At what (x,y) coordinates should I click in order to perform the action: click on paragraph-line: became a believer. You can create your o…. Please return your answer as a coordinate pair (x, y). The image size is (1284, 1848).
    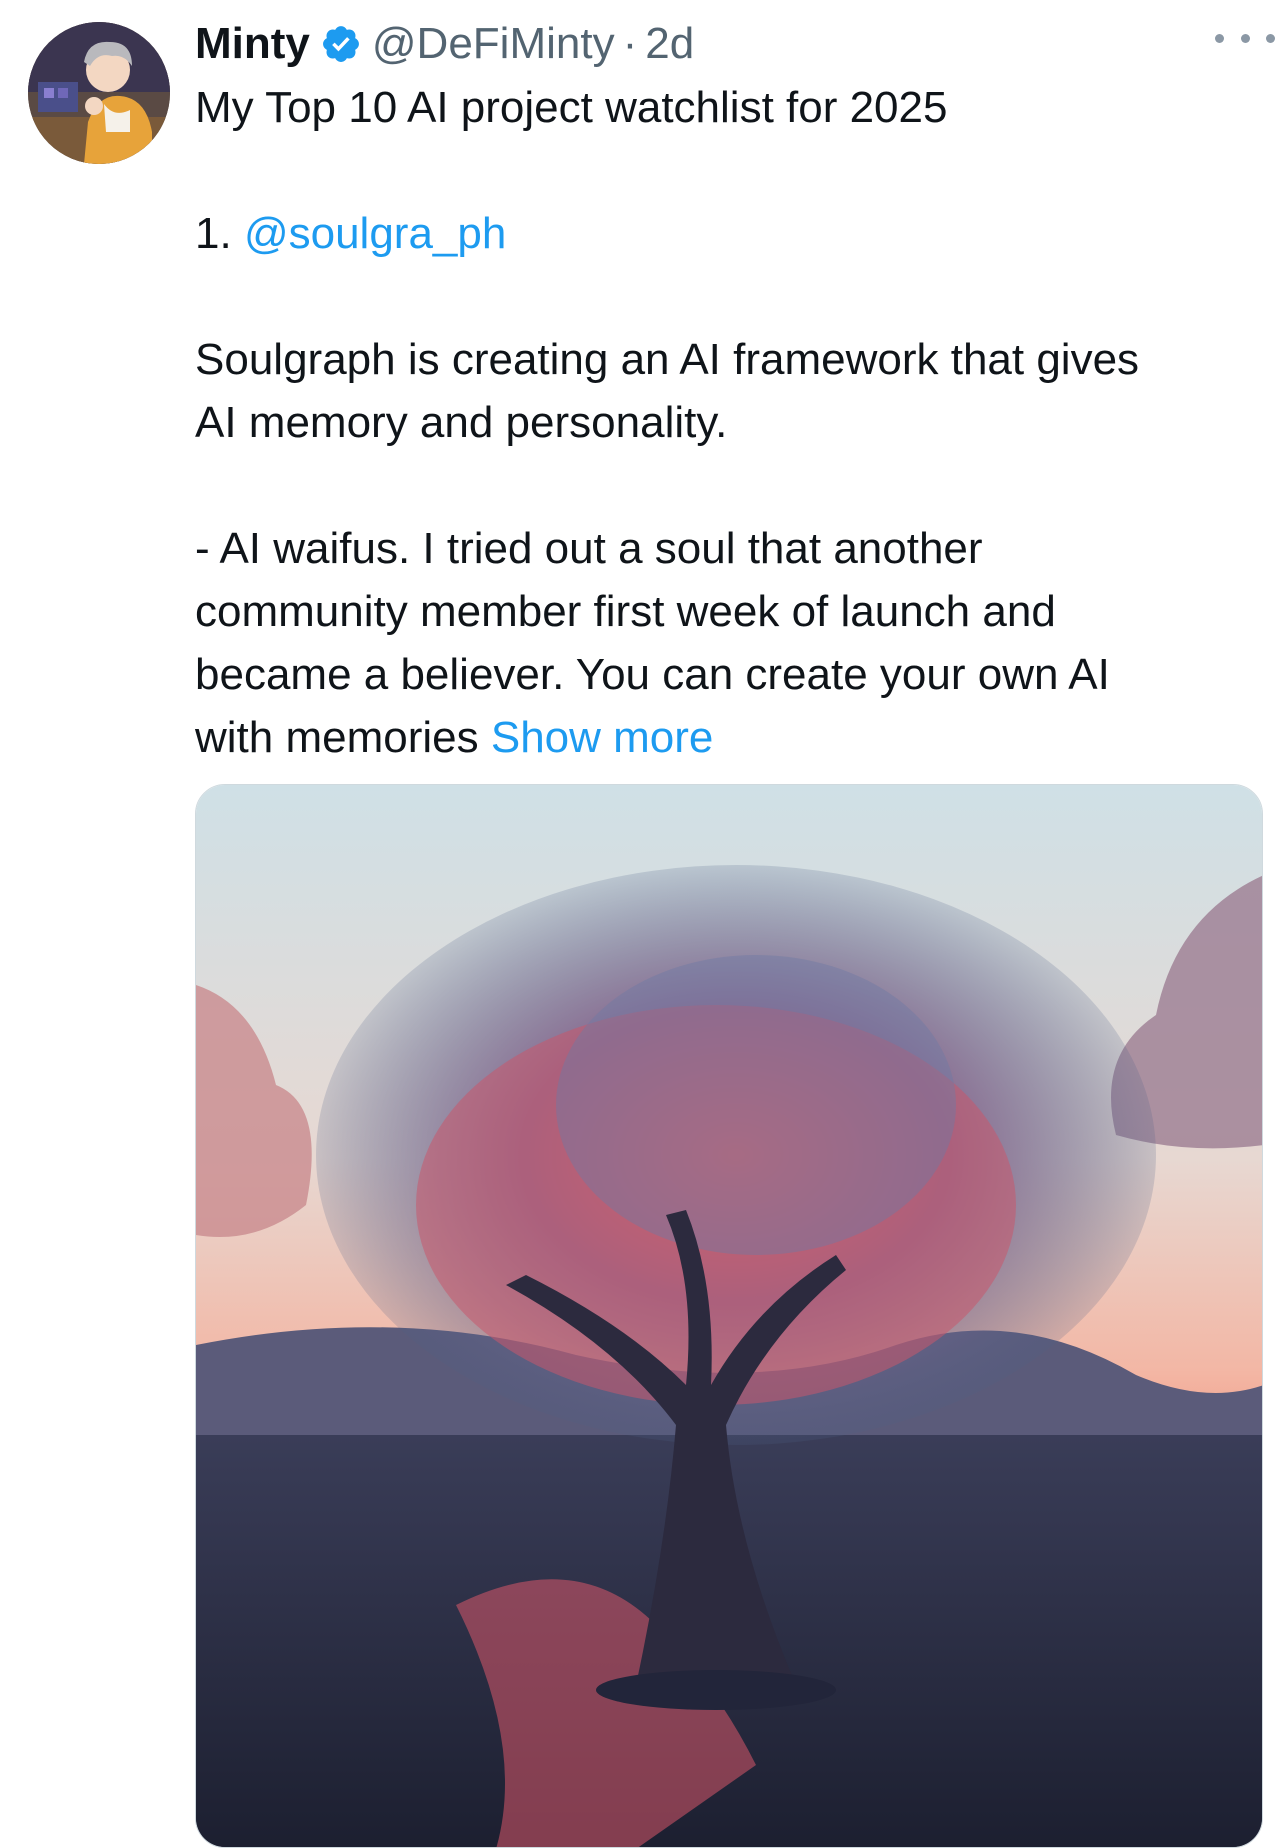
    Looking at the image, I should click on (652, 674).